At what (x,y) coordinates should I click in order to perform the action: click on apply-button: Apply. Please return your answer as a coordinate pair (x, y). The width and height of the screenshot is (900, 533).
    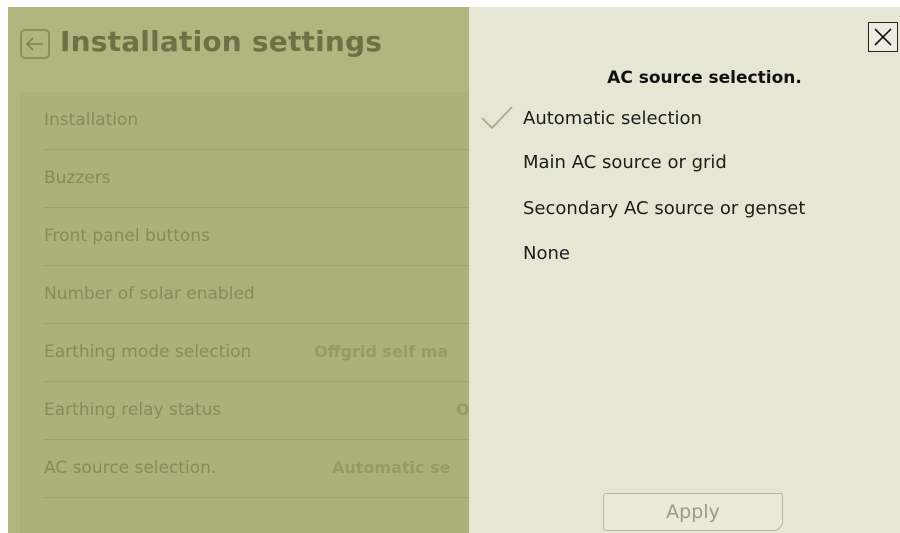
    Looking at the image, I should click on (693, 512).